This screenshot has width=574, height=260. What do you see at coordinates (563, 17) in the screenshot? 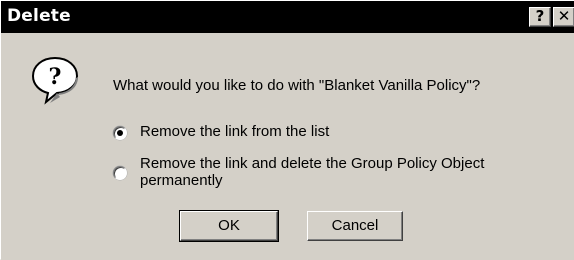
I see `close-button: ✕` at bounding box center [563, 17].